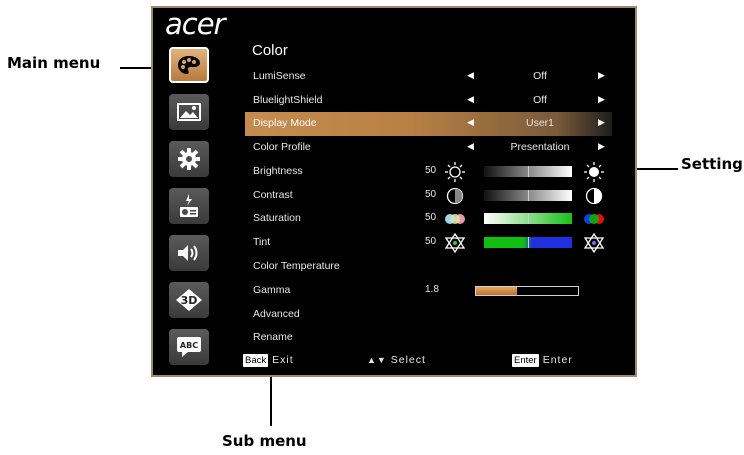  What do you see at coordinates (455, 196) in the screenshot?
I see `contrast-low-icon` at bounding box center [455, 196].